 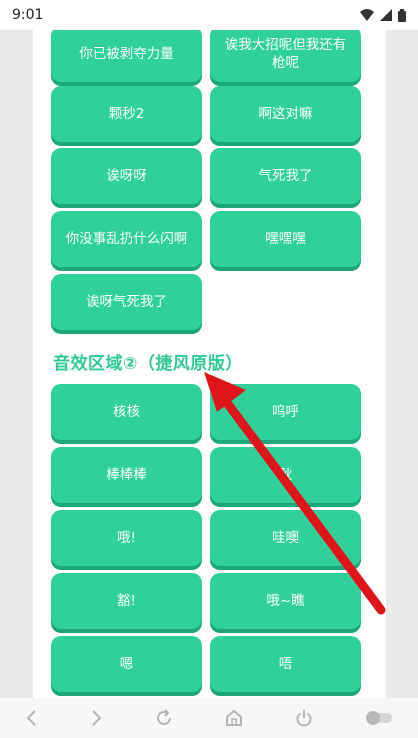 I want to click on status-bar: 9:01, so click(x=209, y=15).